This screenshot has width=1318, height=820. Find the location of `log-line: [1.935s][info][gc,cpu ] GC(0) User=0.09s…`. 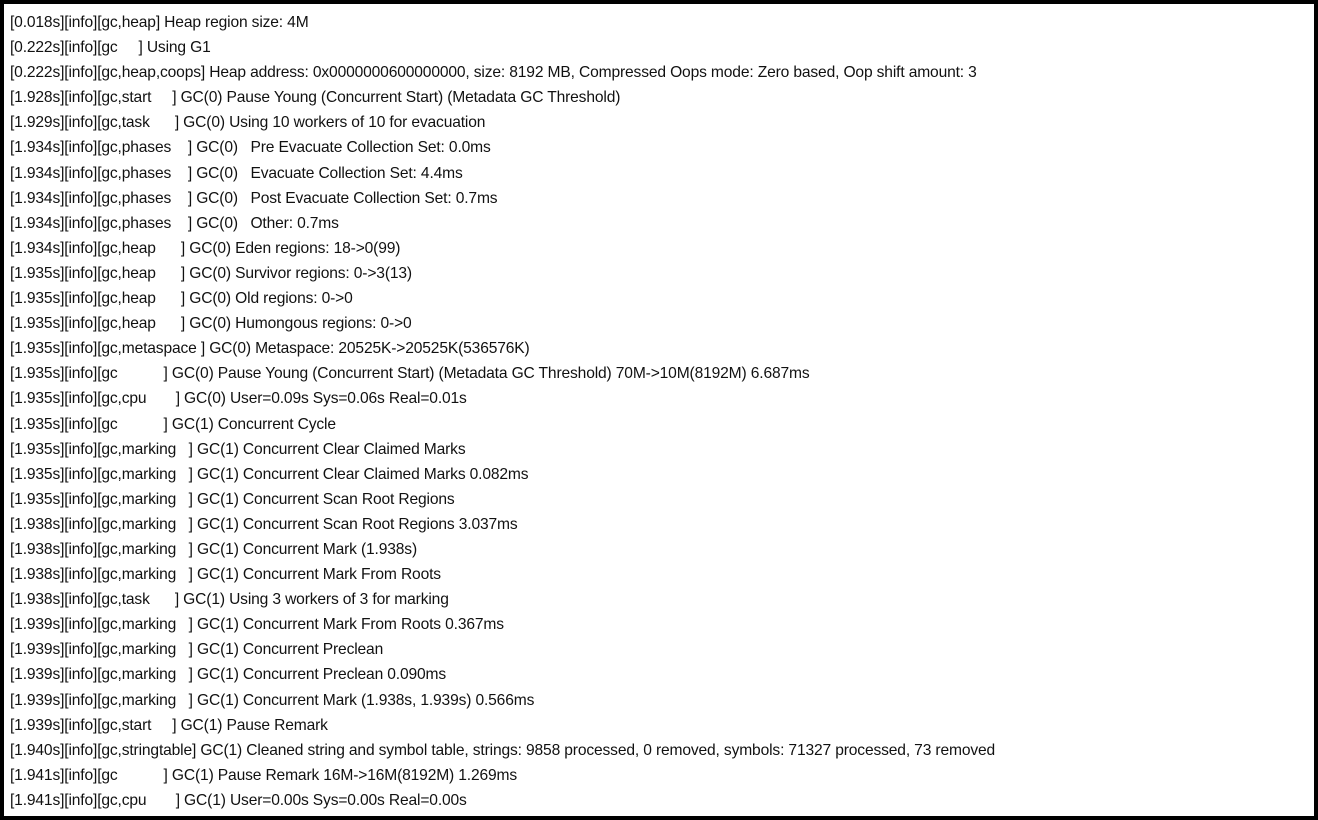

log-line: [1.935s][info][gc,cpu ] GC(0) User=0.09s… is located at coordinates (238, 399).